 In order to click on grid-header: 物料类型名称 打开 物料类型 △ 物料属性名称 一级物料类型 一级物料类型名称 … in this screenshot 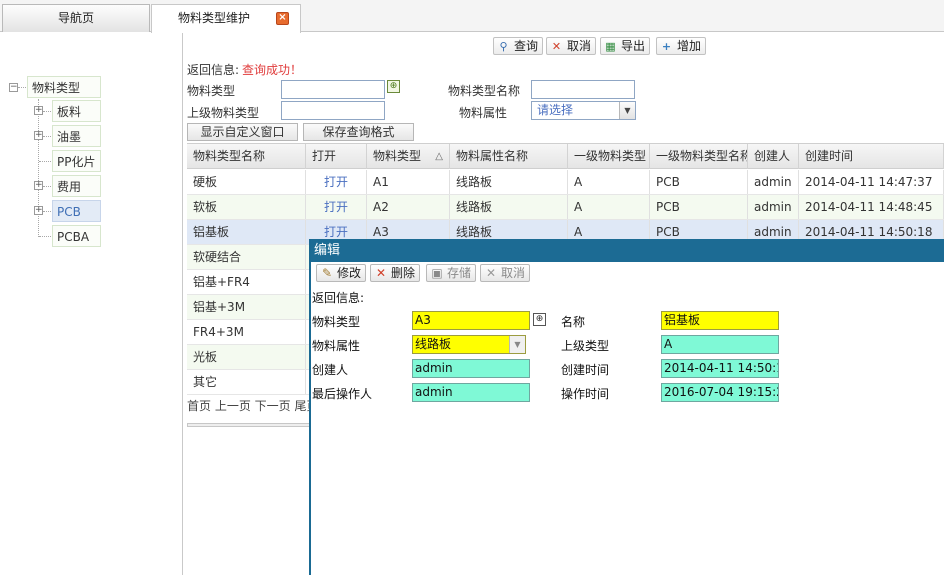, I will do `click(565, 156)`.